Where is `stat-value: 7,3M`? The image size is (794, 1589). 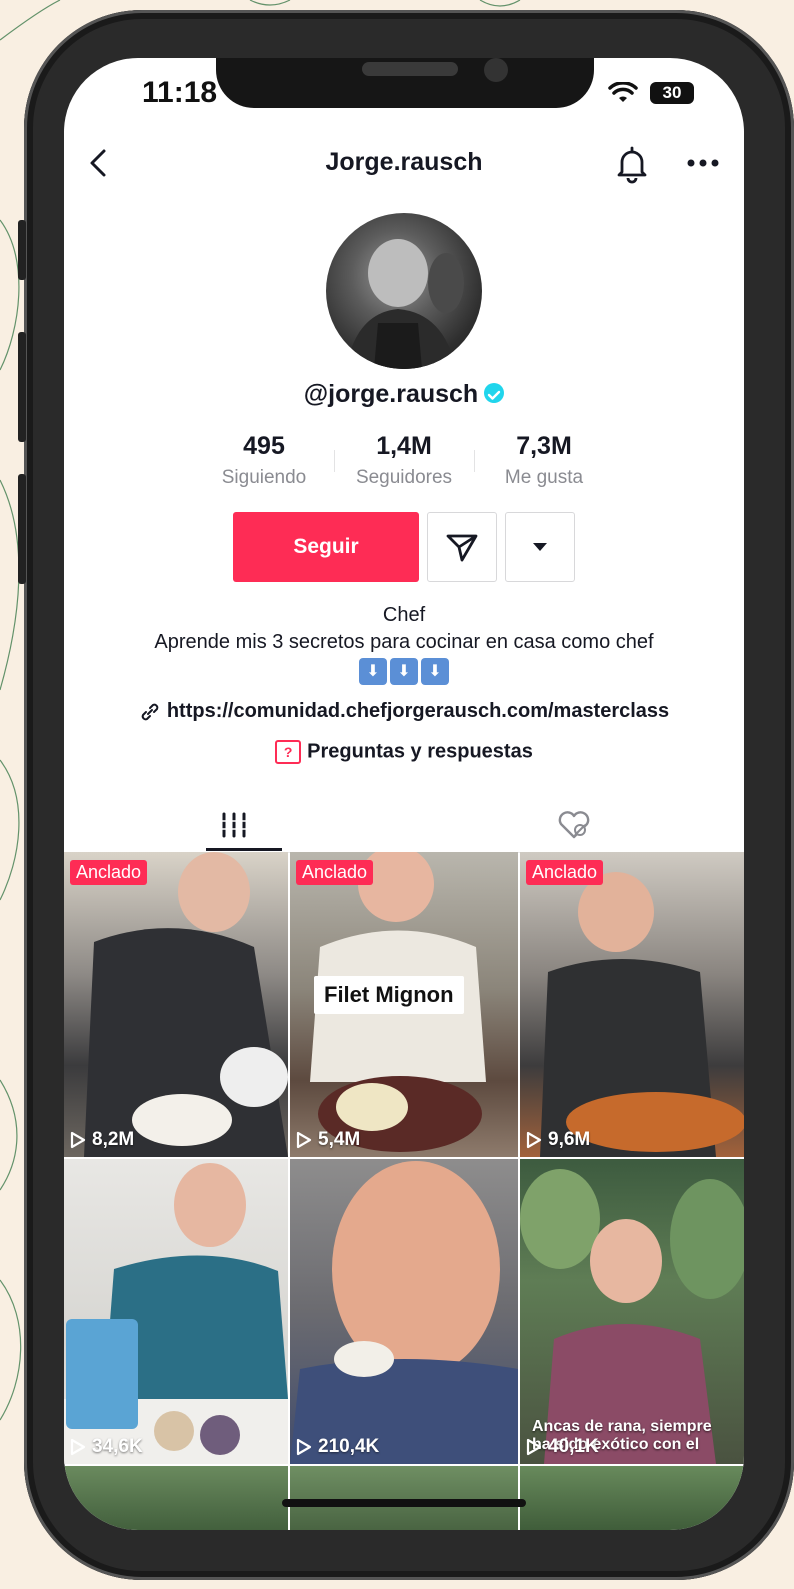 stat-value: 7,3M is located at coordinates (544, 446).